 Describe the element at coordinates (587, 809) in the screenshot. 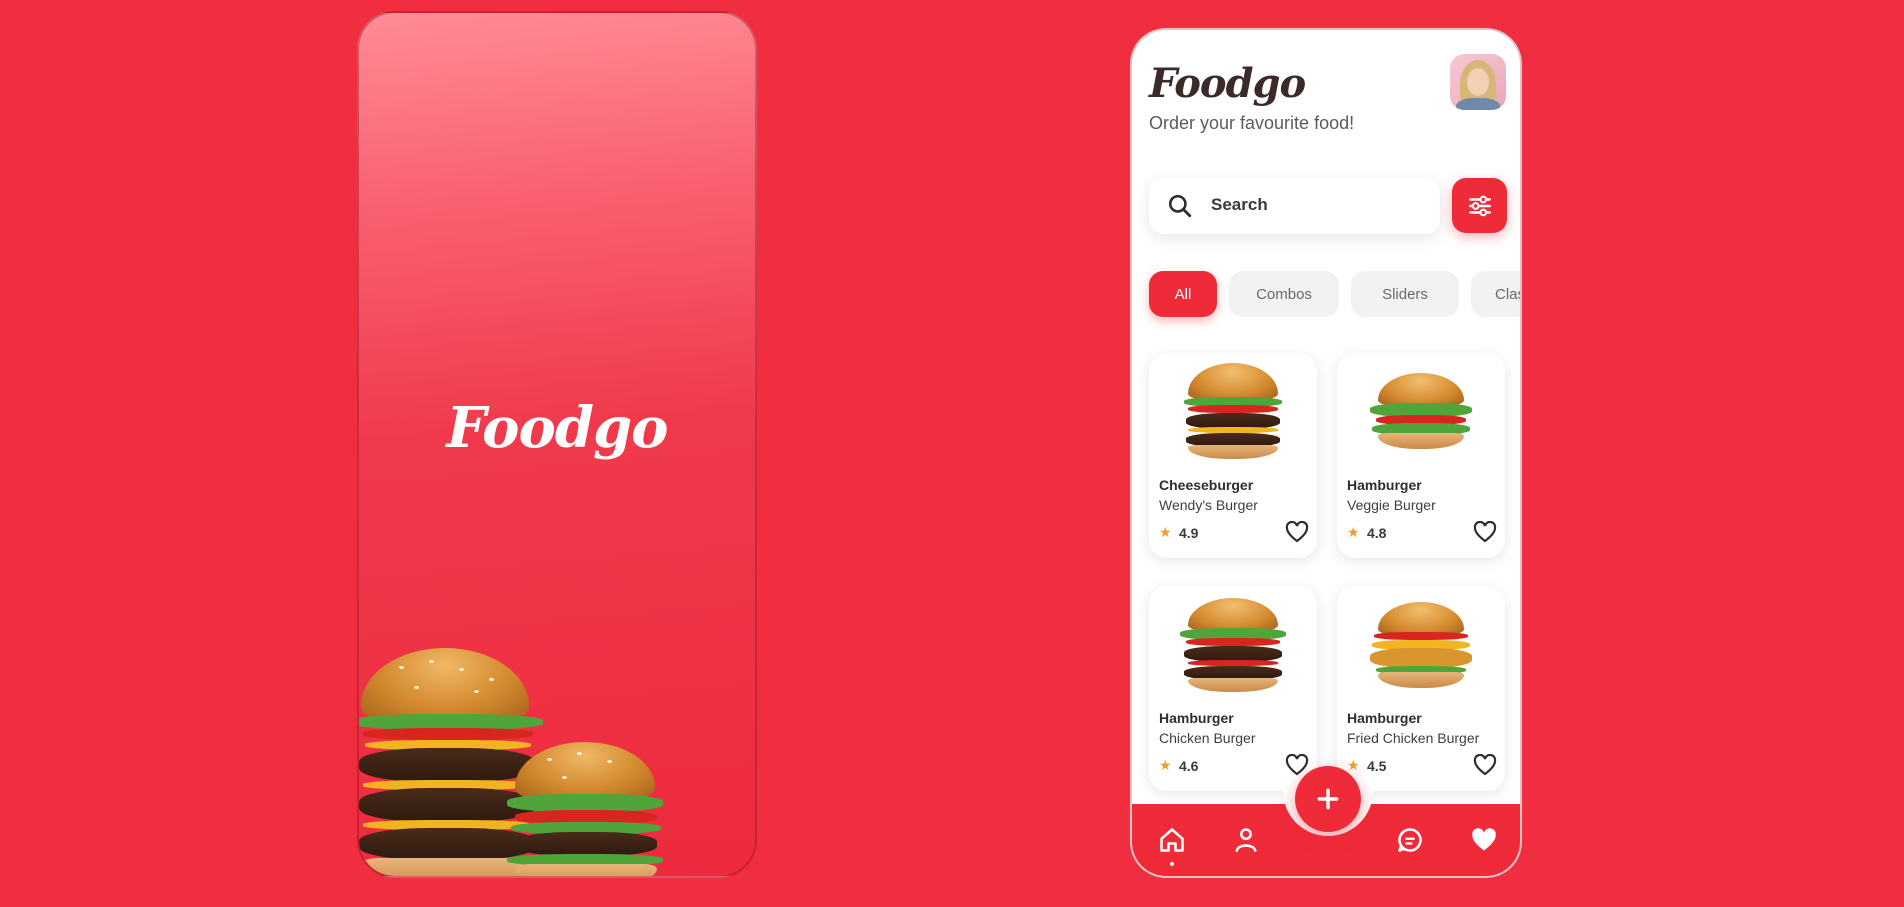

I see `splash-burger-small-image` at that location.